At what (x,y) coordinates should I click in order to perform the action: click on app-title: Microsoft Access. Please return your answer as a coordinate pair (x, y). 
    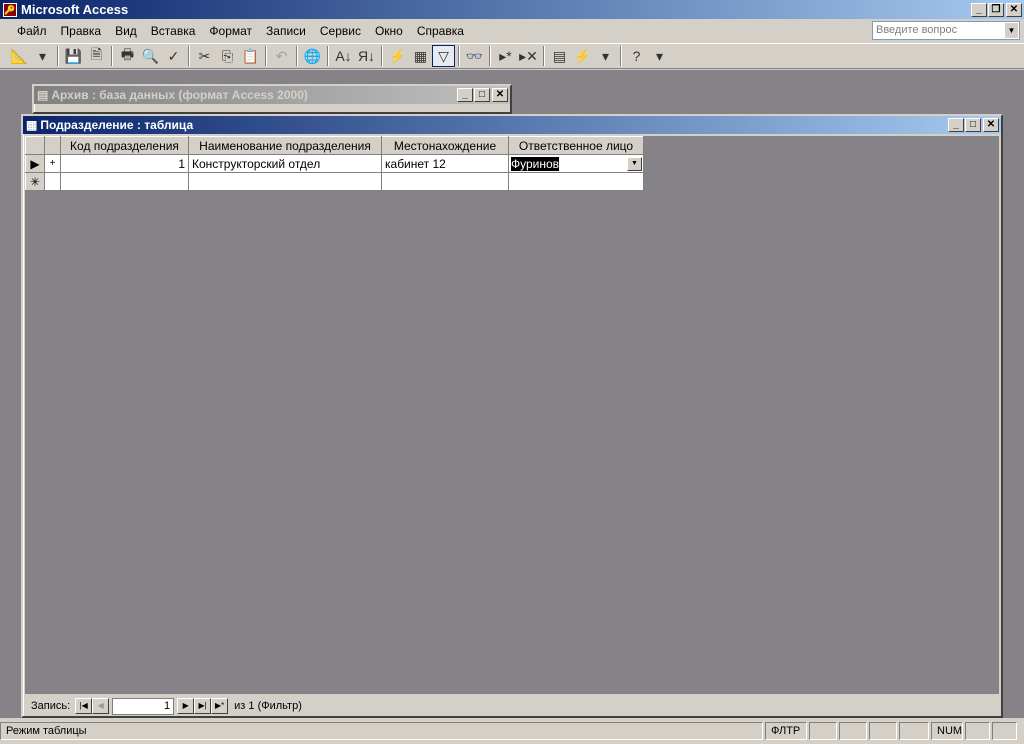
    Looking at the image, I should click on (75, 9).